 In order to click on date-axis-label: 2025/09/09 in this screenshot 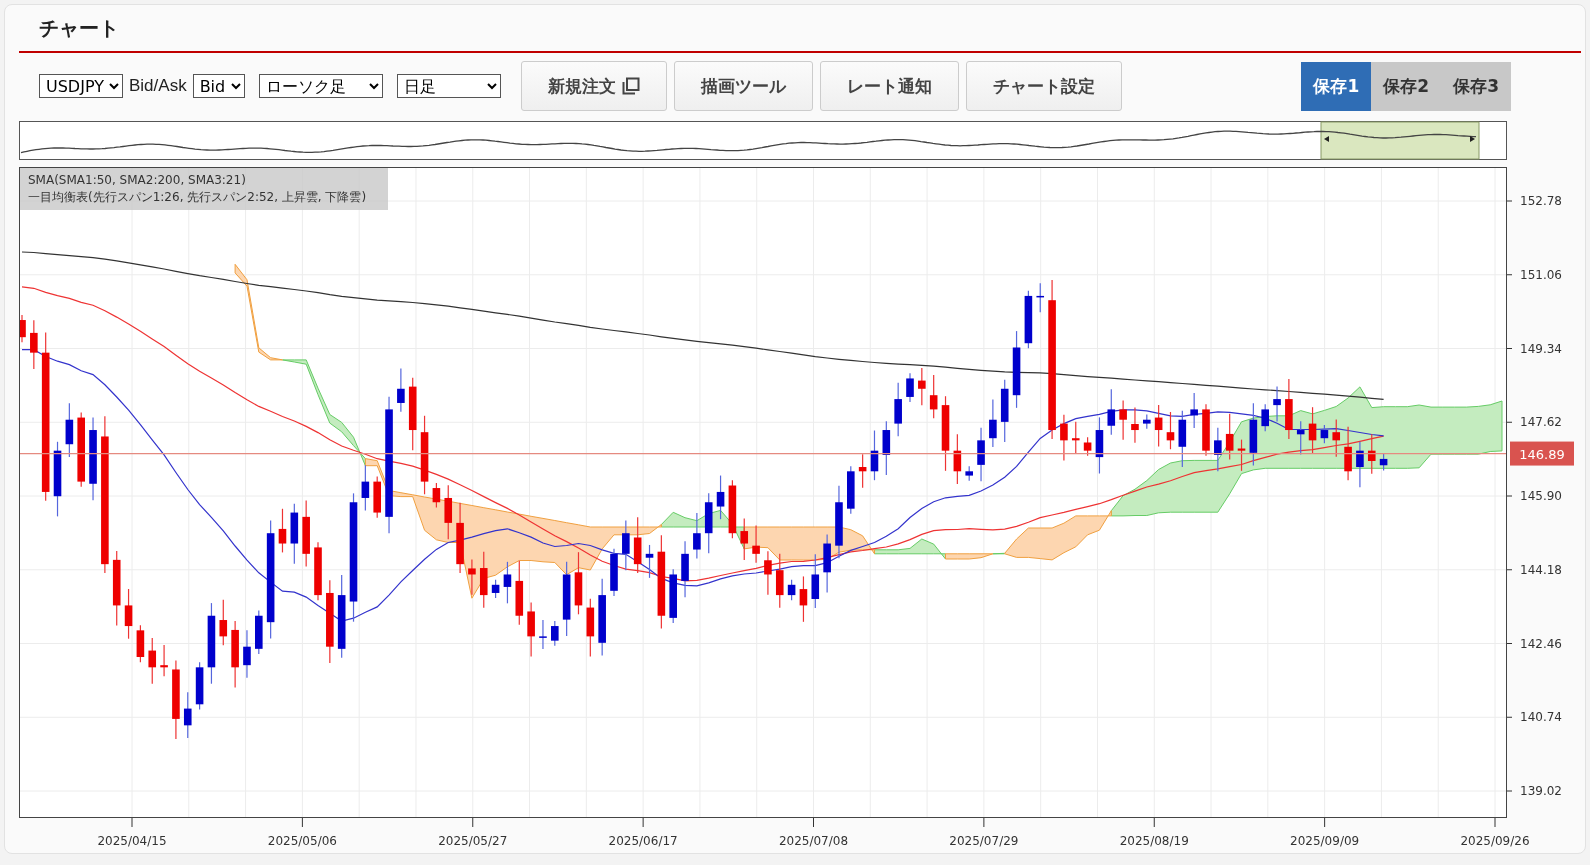, I will do `click(1325, 841)`.